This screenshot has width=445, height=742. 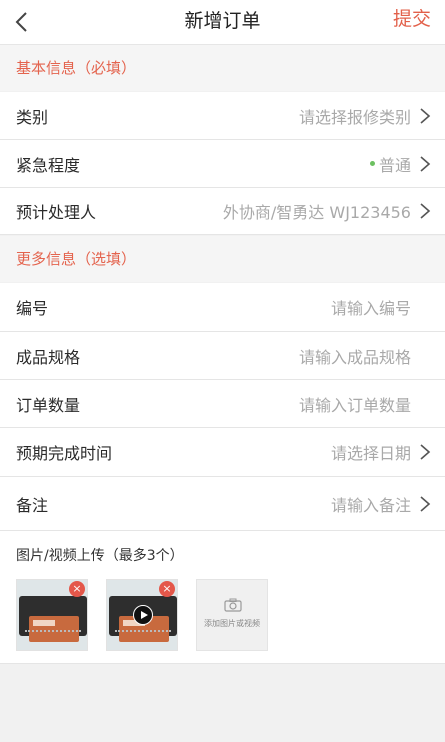 What do you see at coordinates (354, 117) in the screenshot?
I see `category-value: 请选择报修类别` at bounding box center [354, 117].